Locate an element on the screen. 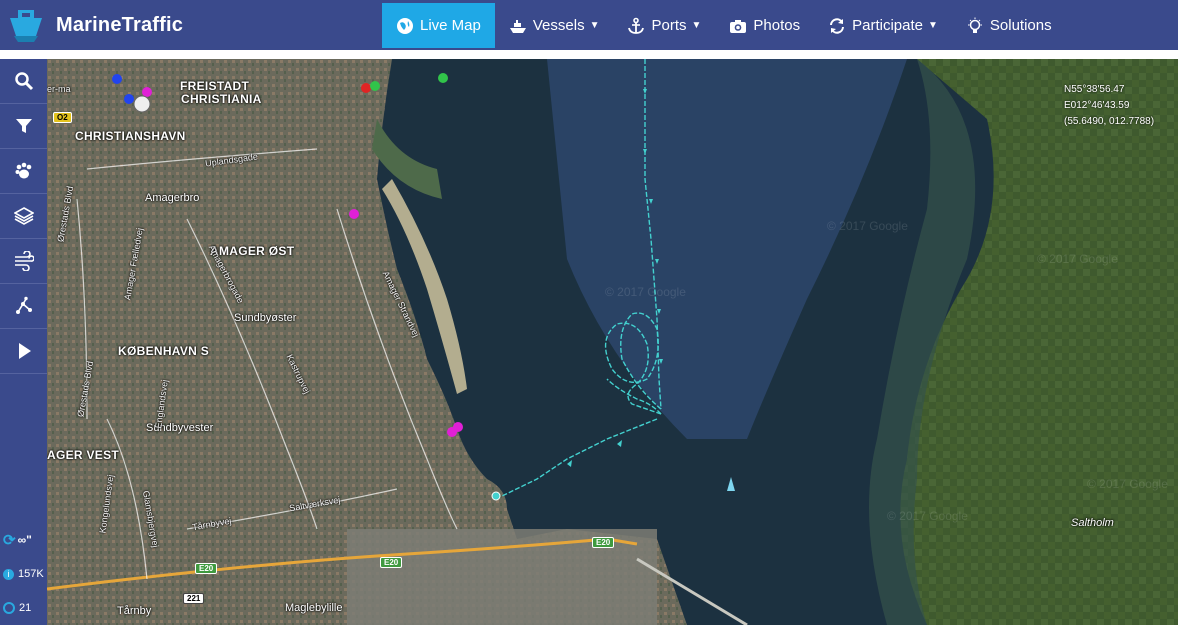  route-button is located at coordinates (23, 306).